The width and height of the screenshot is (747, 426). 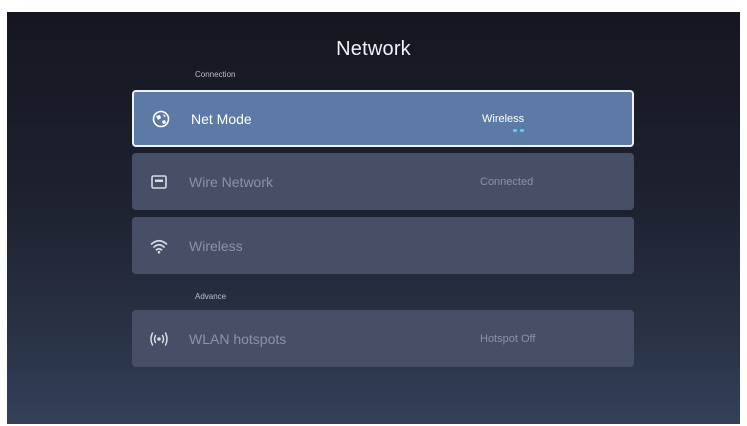 I want to click on row-label: Wireless, so click(x=216, y=245).